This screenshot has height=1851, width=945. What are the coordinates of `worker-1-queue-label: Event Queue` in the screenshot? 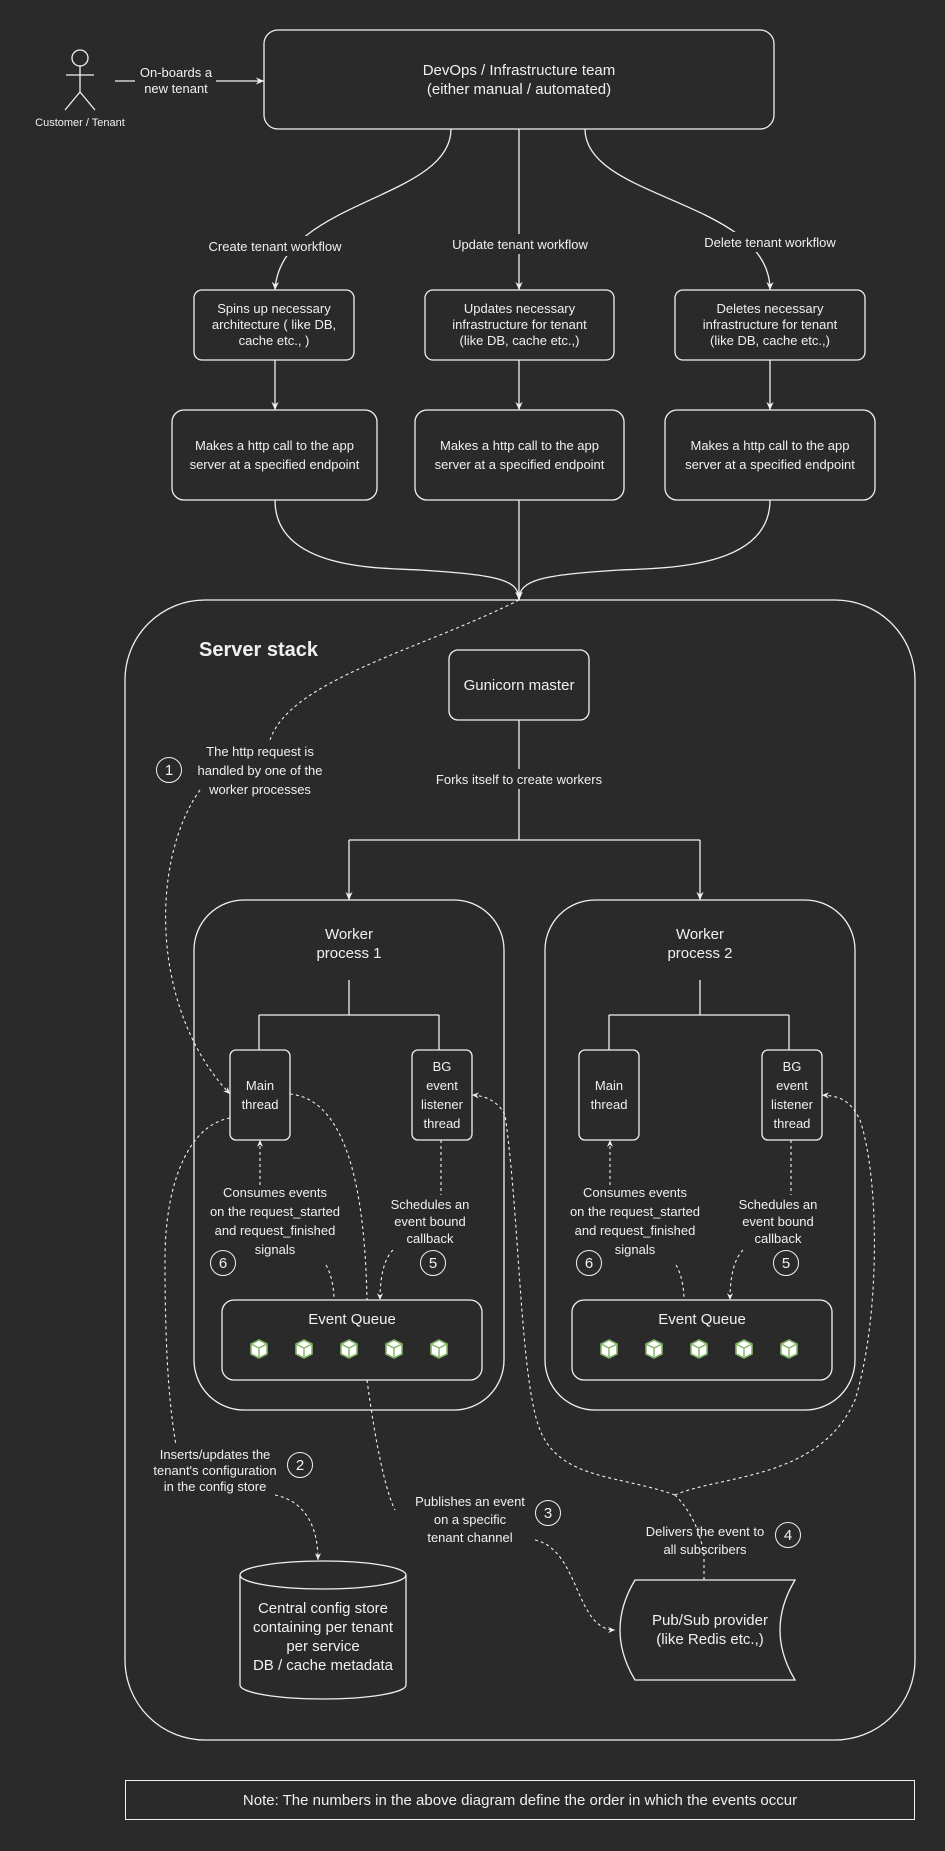 It's located at (352, 1319).